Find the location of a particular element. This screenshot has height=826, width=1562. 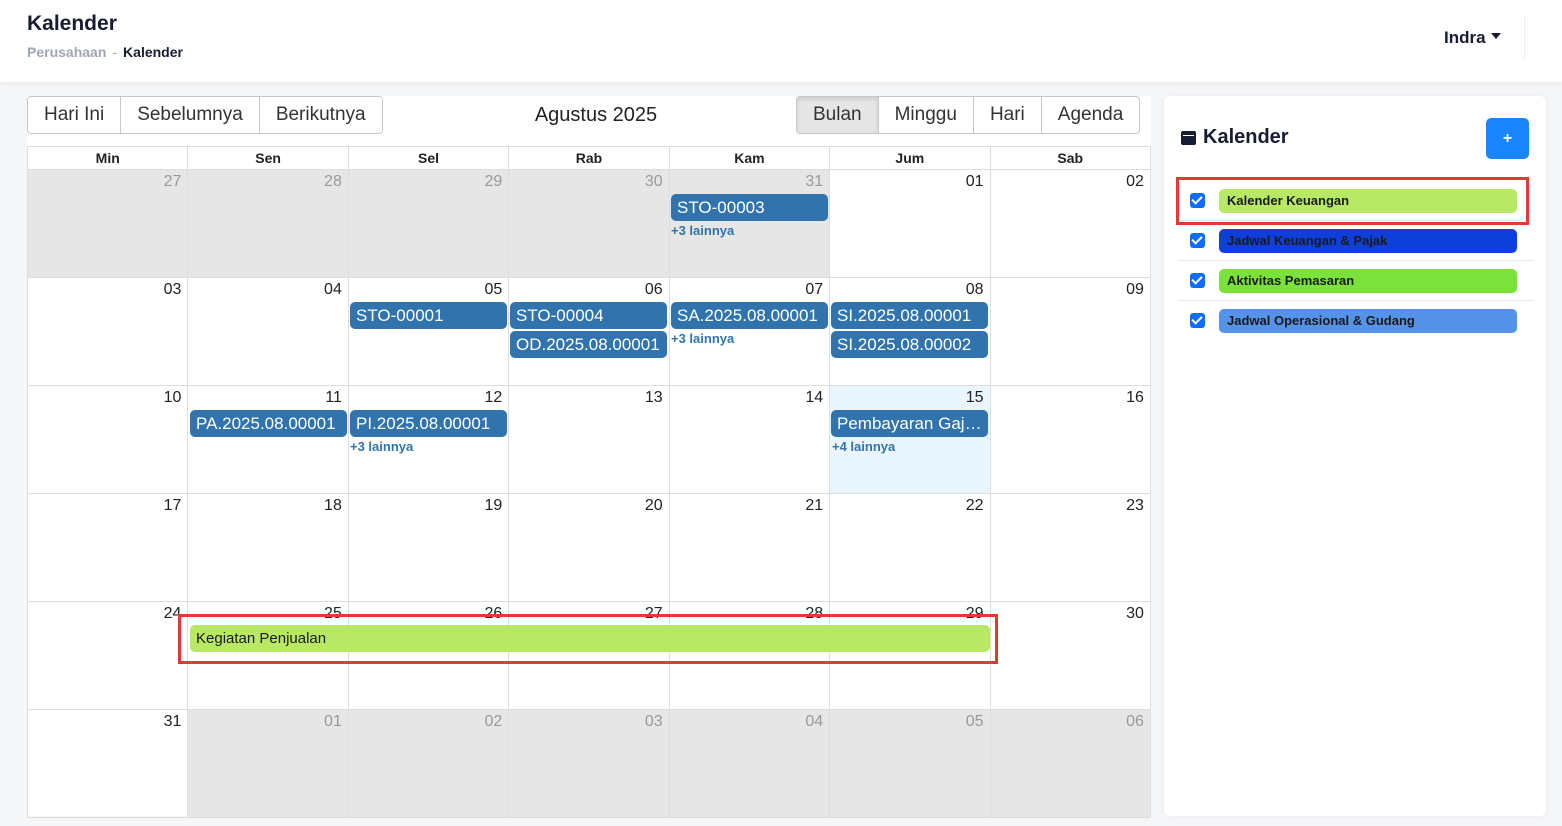

day-cell: 17 is located at coordinates (107, 547).